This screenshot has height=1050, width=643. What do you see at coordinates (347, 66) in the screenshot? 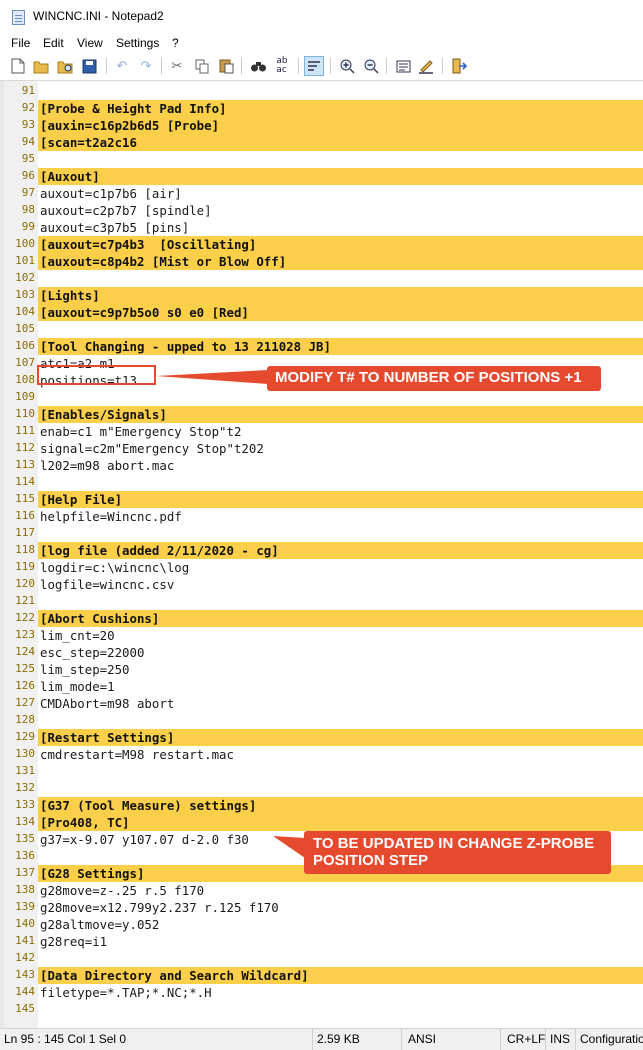
I see `zoom-in-icon` at bounding box center [347, 66].